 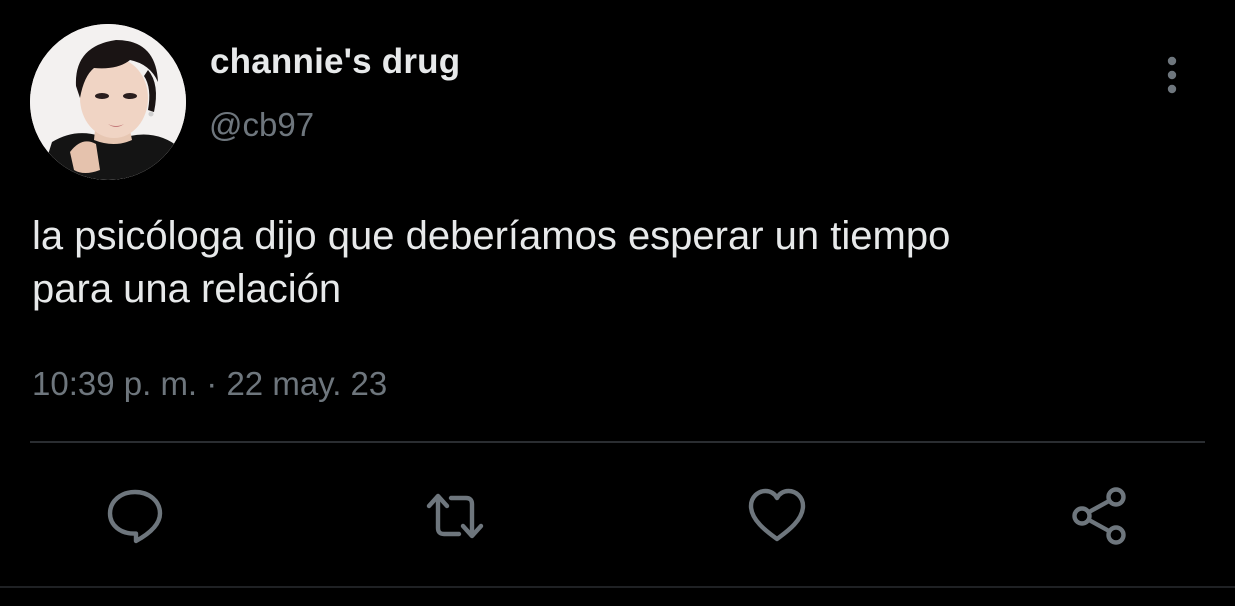 I want to click on tweet-date: 22 may. 23, so click(x=306, y=383).